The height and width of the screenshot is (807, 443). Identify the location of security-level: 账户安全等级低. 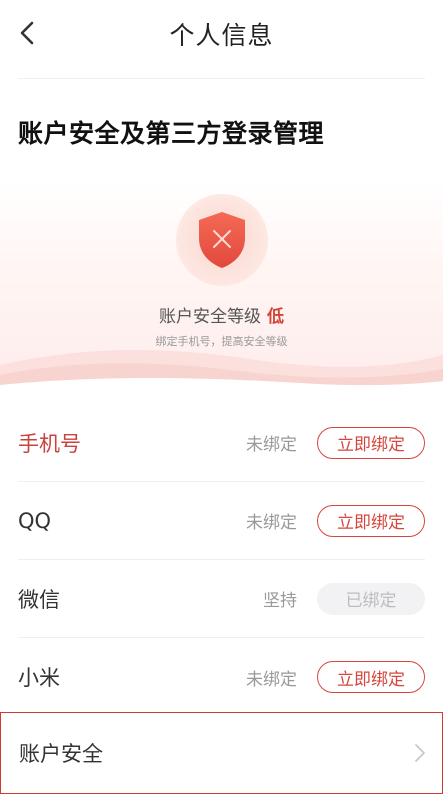
(221, 314).